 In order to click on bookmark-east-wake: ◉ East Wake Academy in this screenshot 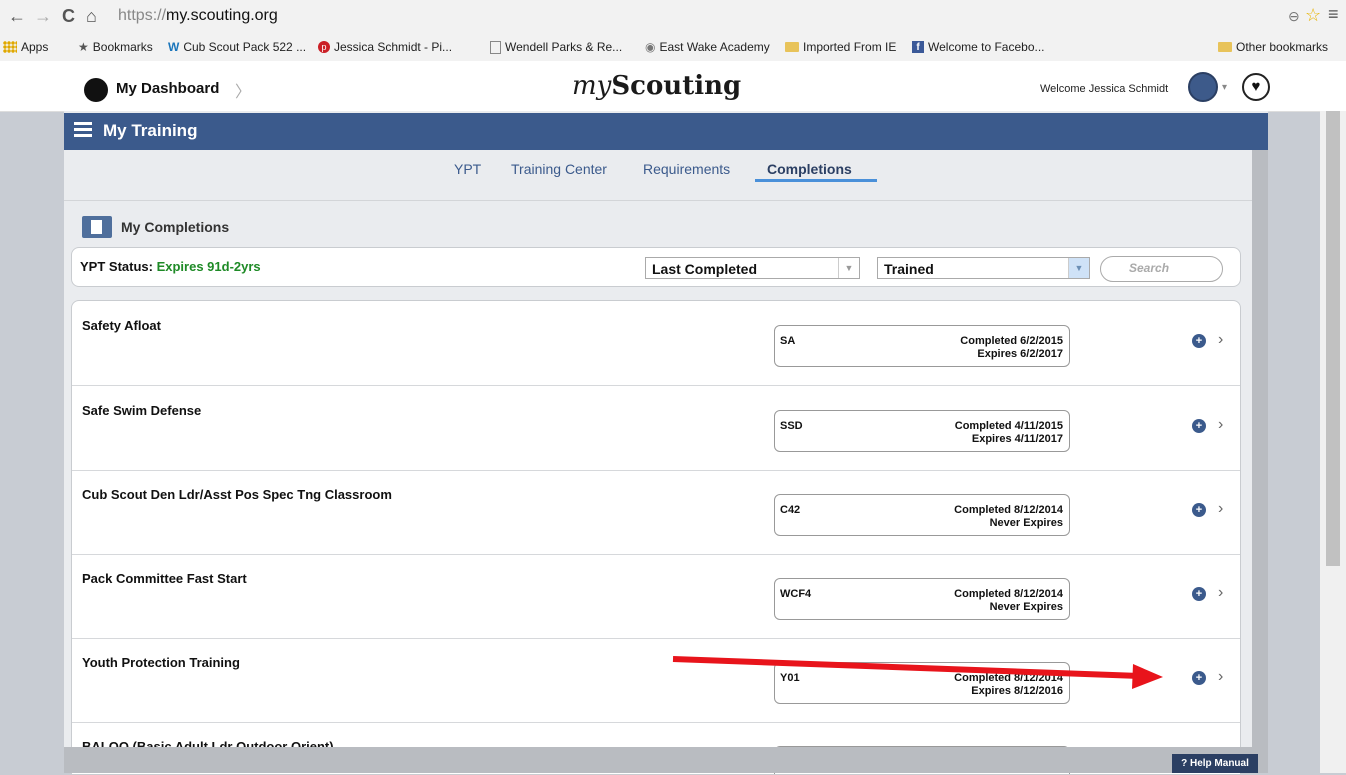, I will do `click(707, 47)`.